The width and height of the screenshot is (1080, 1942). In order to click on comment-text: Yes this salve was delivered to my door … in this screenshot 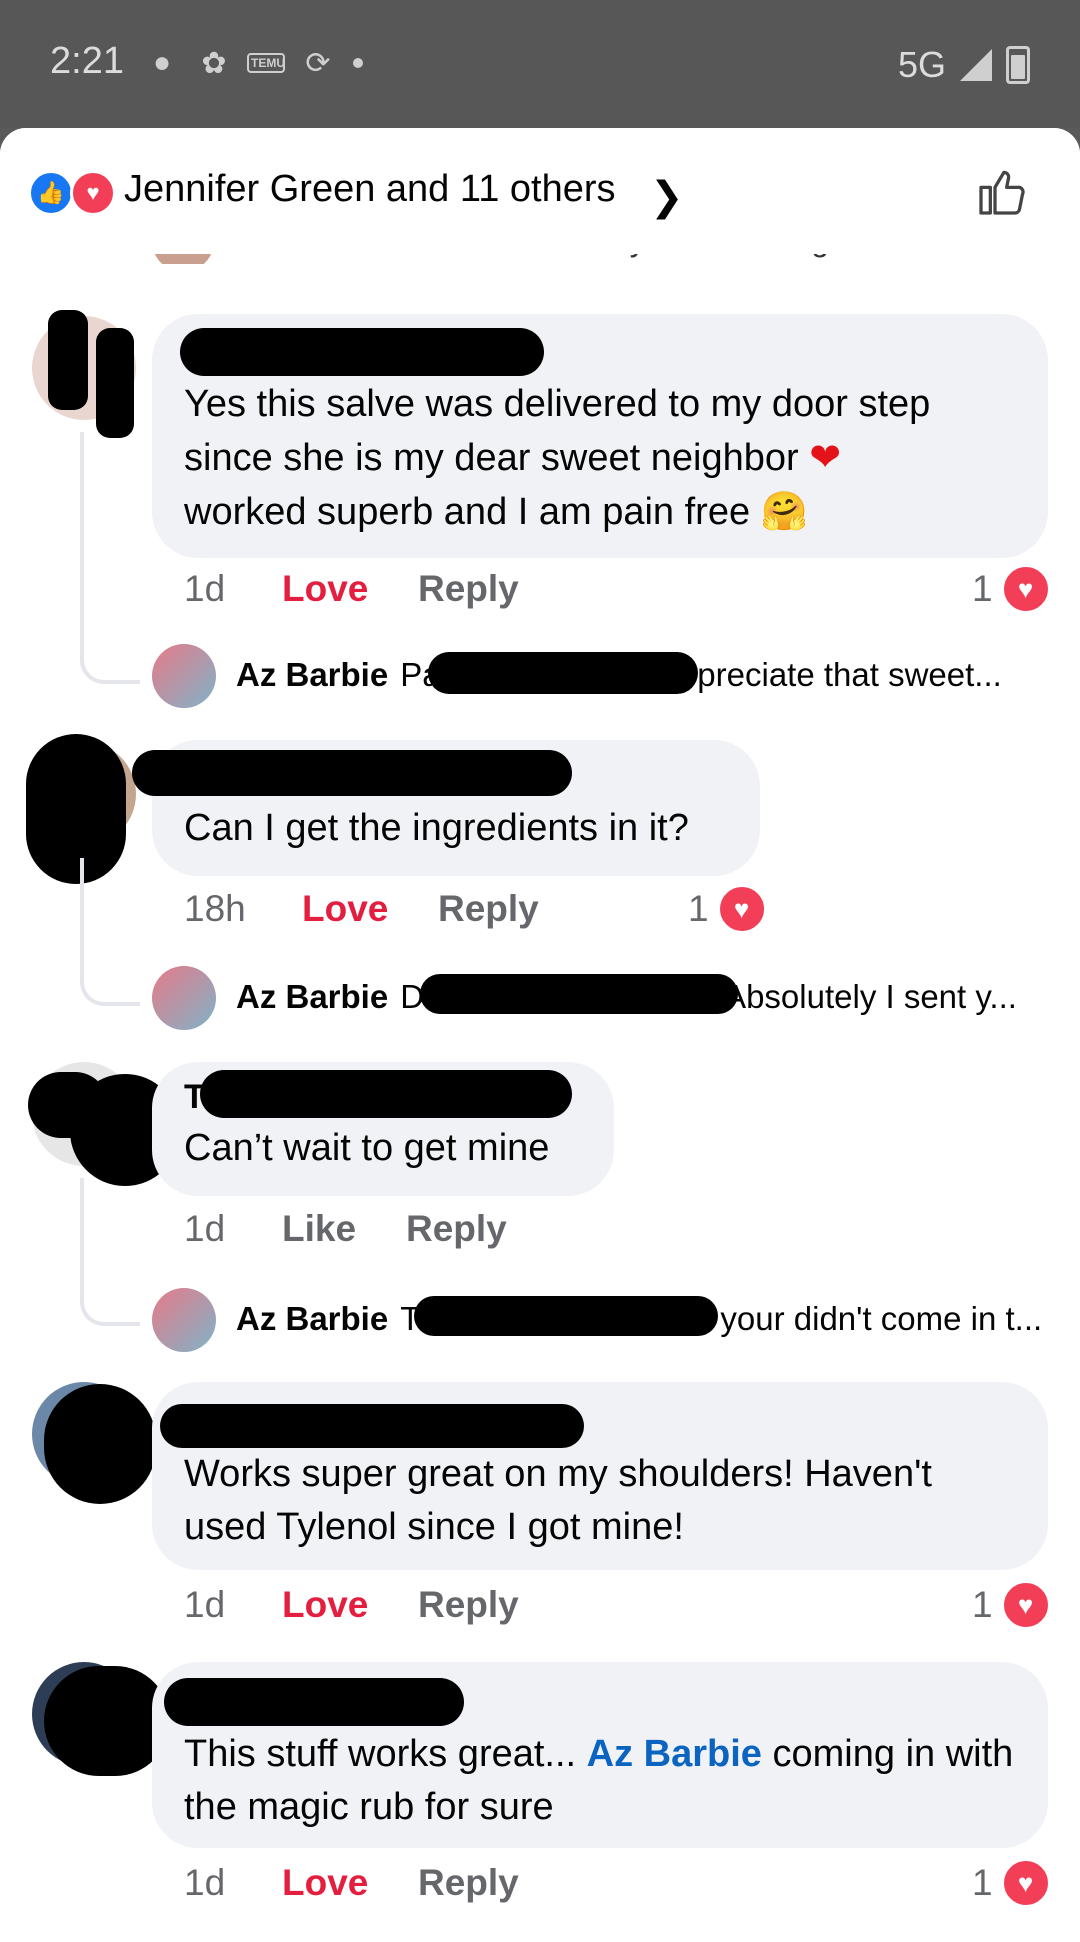, I will do `click(557, 458)`.